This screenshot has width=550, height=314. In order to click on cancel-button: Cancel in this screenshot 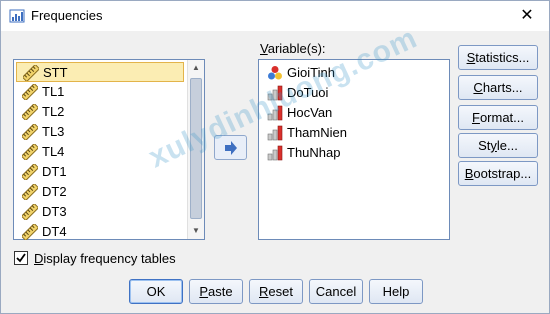, I will do `click(336, 291)`.